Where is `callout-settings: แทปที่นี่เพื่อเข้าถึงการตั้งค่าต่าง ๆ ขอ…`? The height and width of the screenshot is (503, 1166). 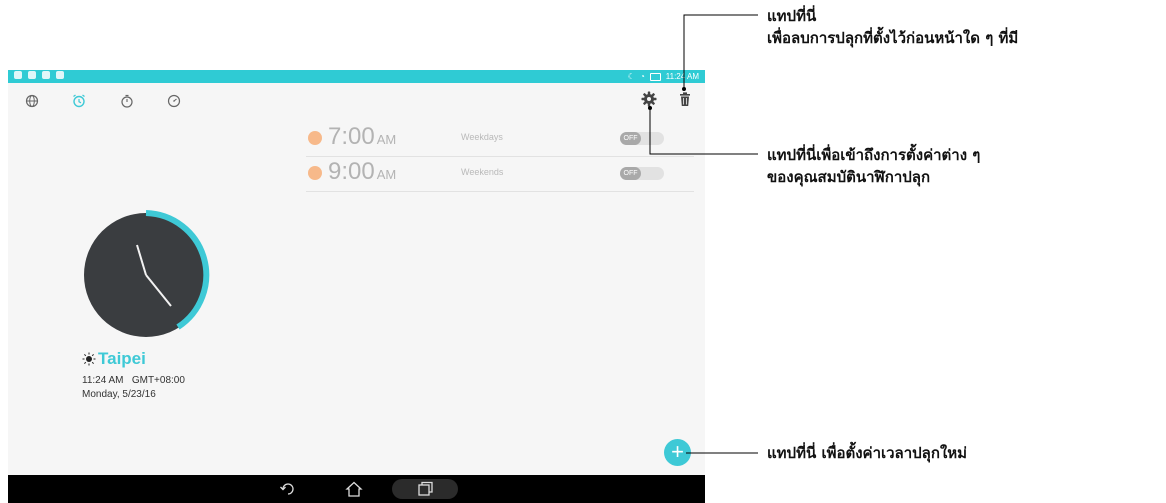 callout-settings: แทปที่นี่เพื่อเข้าถึงการตั้งค่าต่าง ๆ ขอ… is located at coordinates (873, 166).